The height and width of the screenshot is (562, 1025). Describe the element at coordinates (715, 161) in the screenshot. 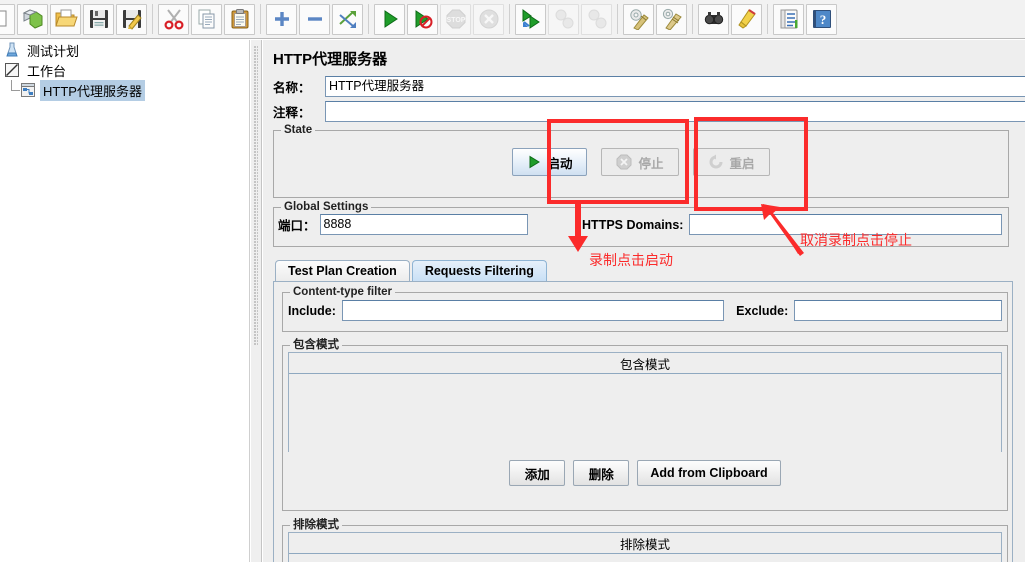

I see `restart-arrow-icon` at that location.